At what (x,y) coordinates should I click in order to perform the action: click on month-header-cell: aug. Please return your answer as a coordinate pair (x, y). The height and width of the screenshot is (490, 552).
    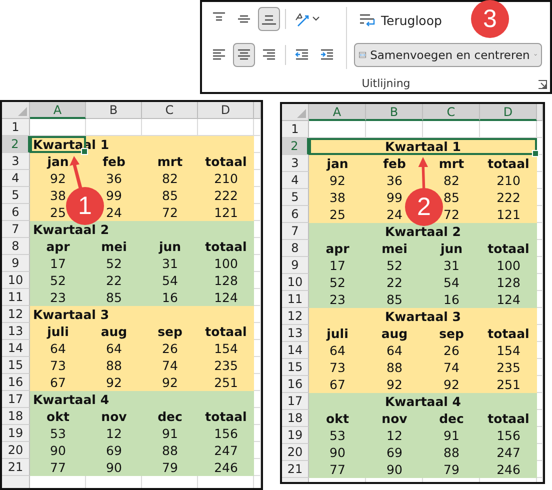
    Looking at the image, I should click on (394, 333).